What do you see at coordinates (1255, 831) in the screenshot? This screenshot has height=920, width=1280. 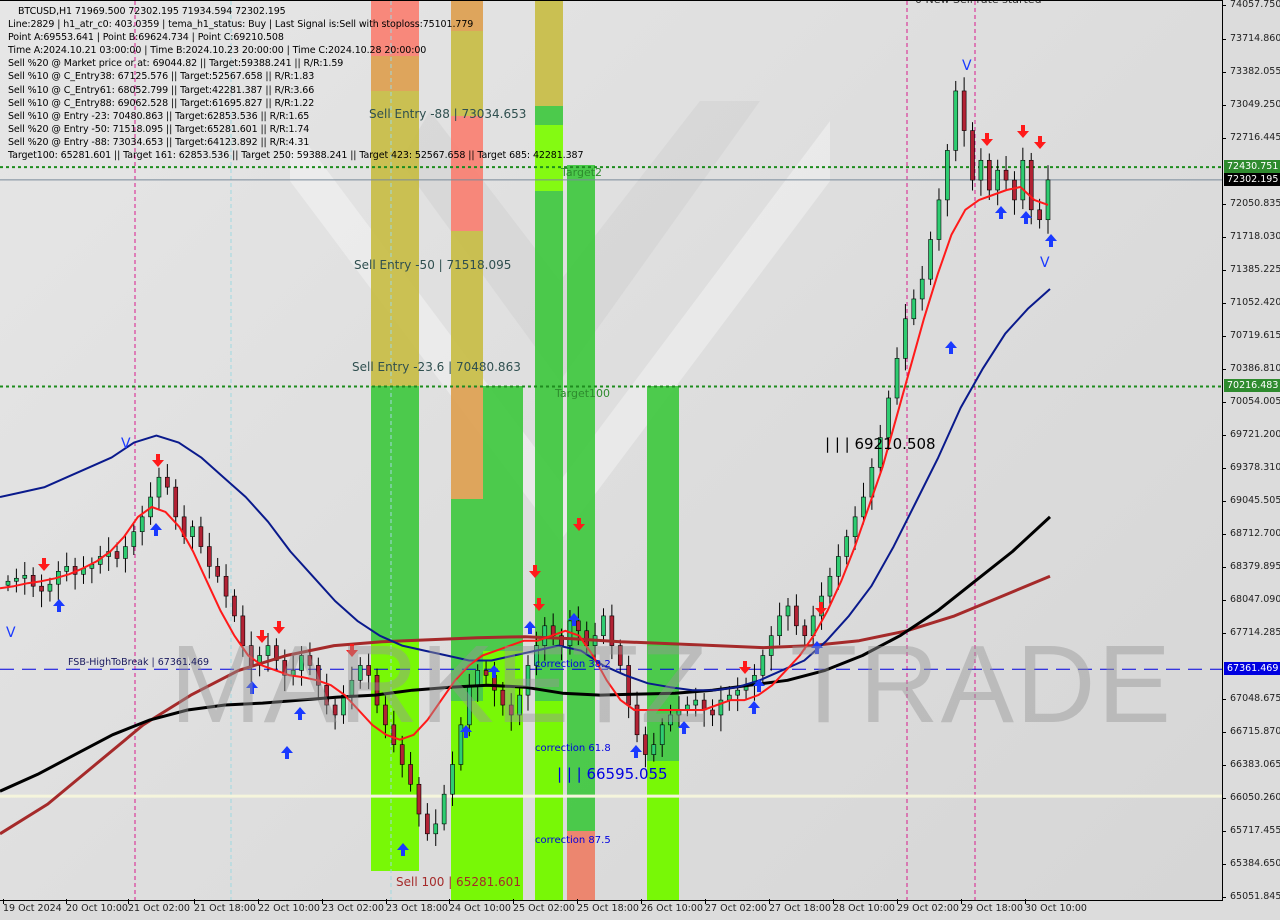 I see `y-tick-label: 65717.455` at bounding box center [1255, 831].